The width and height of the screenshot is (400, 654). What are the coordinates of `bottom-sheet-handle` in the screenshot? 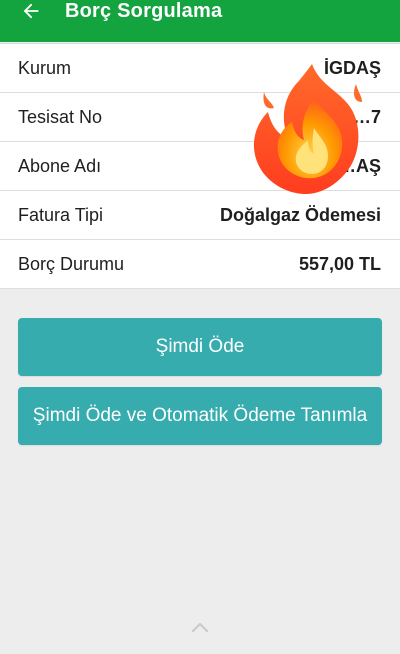 It's located at (200, 627).